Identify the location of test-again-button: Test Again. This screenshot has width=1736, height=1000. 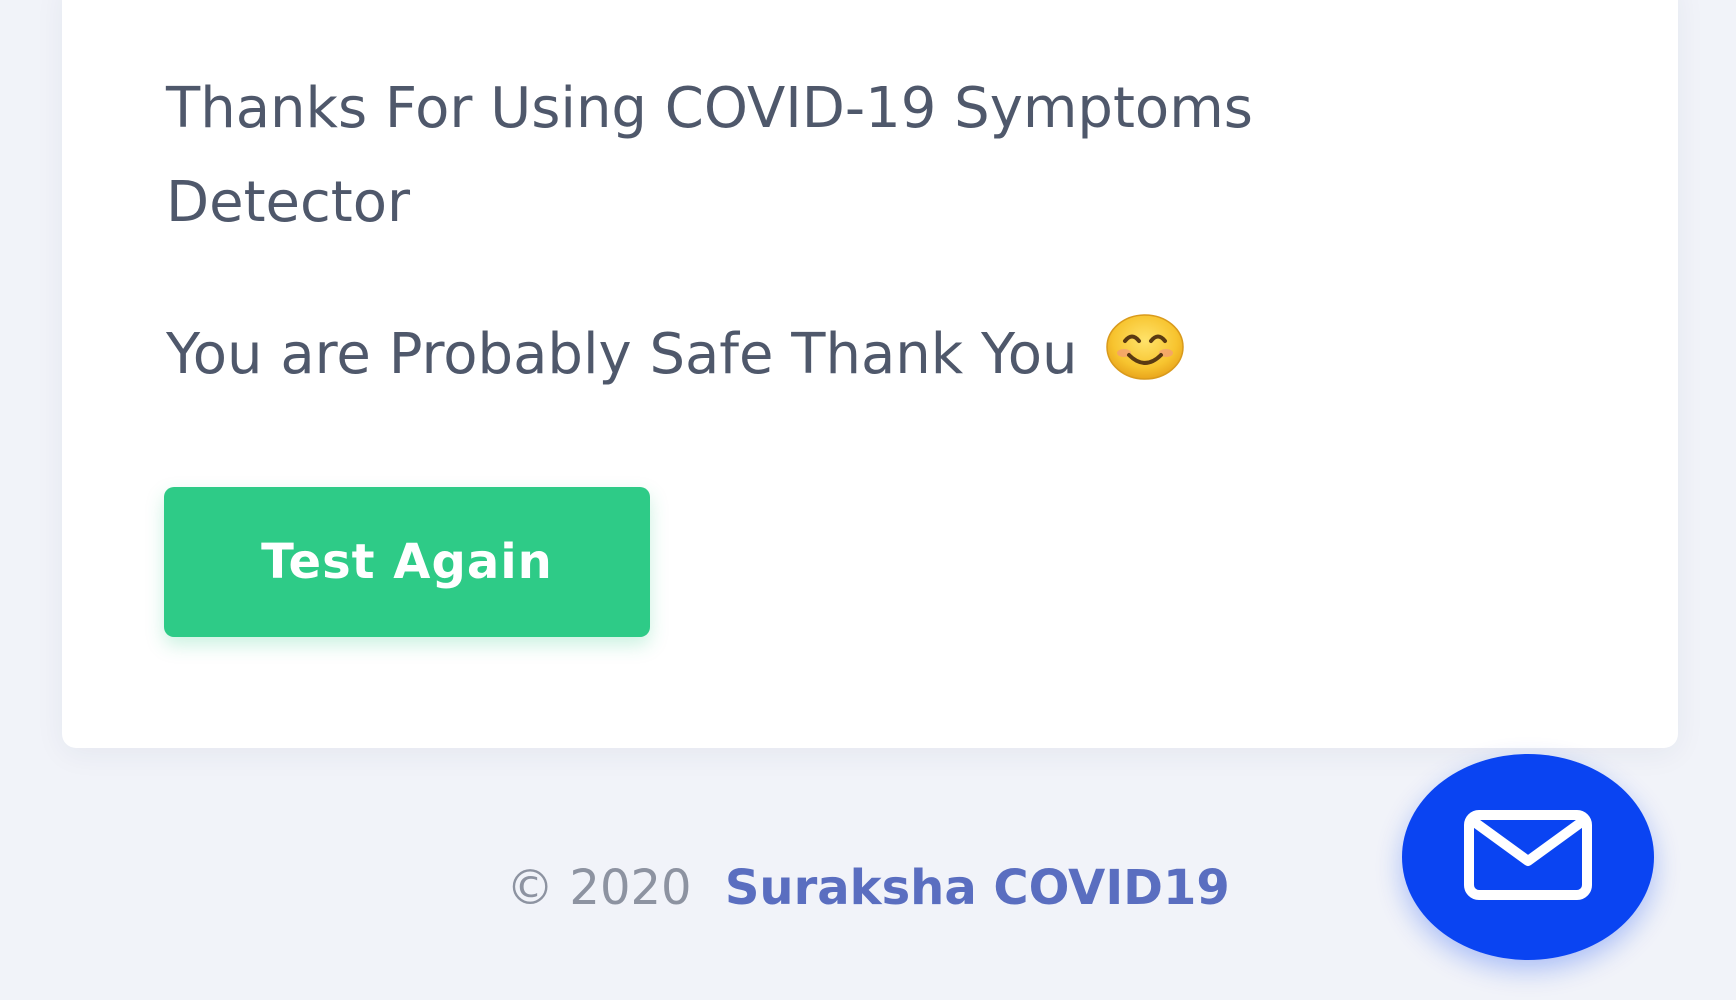
(407, 562).